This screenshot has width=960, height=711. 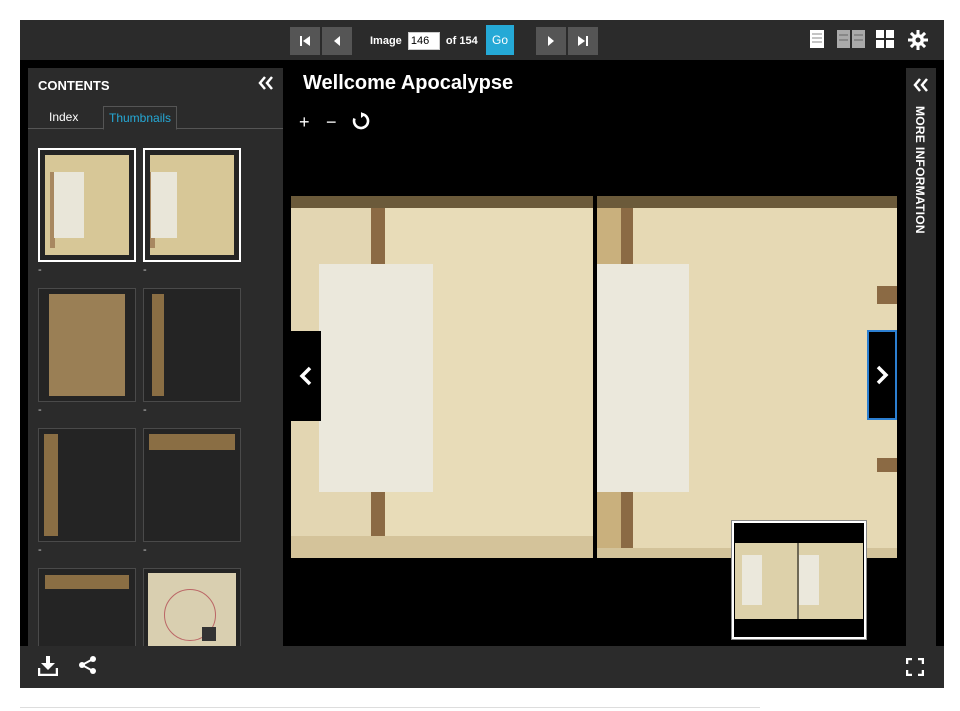 I want to click on tab-thumbnails: Thumbnails, so click(x=140, y=118).